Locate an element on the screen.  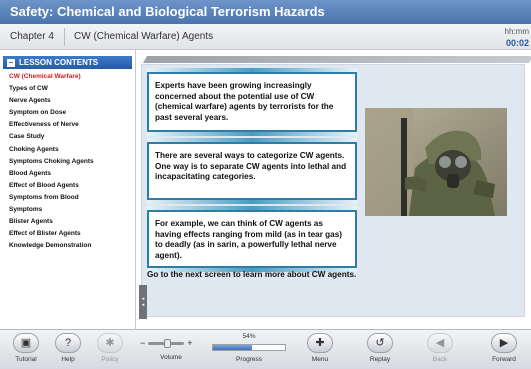
back-label: Back is located at coordinates (440, 359).